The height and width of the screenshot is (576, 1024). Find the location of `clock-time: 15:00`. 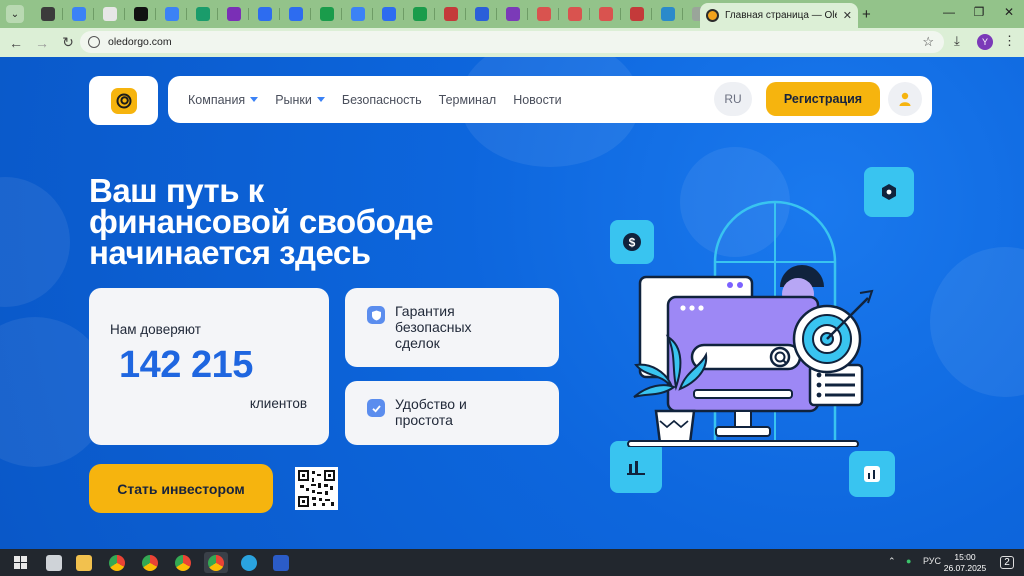

clock-time: 15:00 is located at coordinates (965, 557).